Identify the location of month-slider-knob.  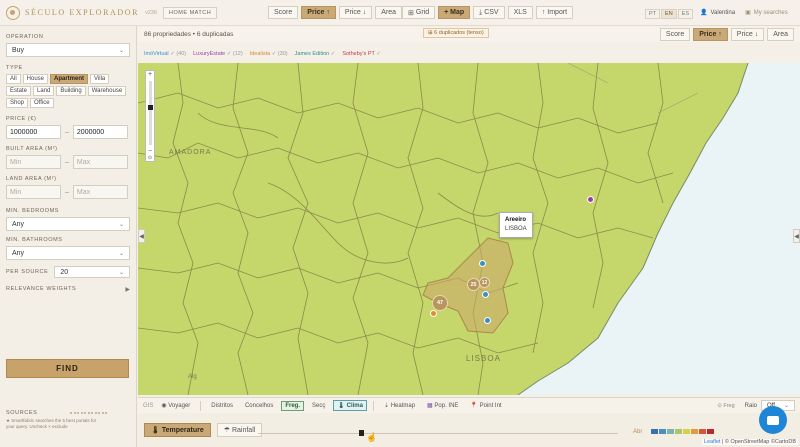
(361, 433).